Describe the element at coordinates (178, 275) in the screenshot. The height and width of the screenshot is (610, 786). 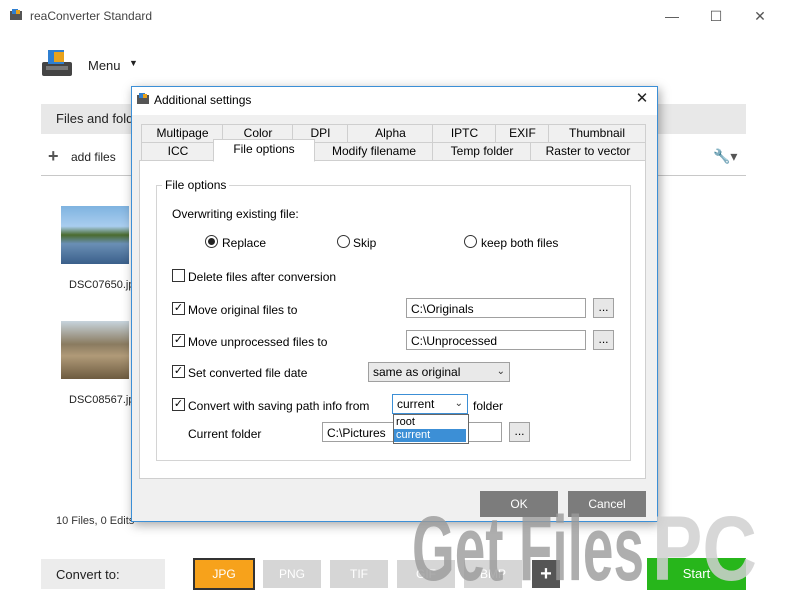
I see `delete-files-checkbox` at that location.